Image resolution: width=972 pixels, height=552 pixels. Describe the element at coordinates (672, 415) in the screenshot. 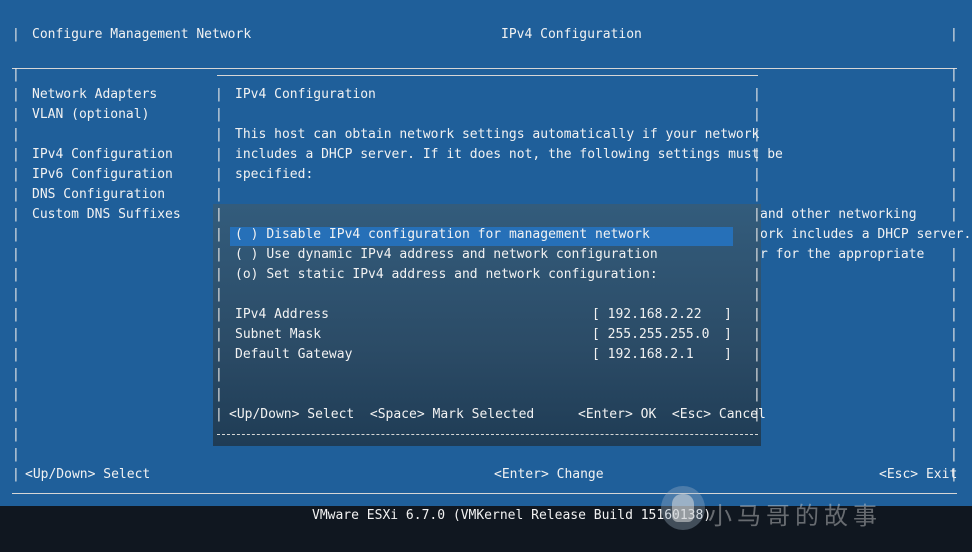

I see `dialog-ok-cancel-hints: <Enter> OK <Esc> Cancel` at that location.